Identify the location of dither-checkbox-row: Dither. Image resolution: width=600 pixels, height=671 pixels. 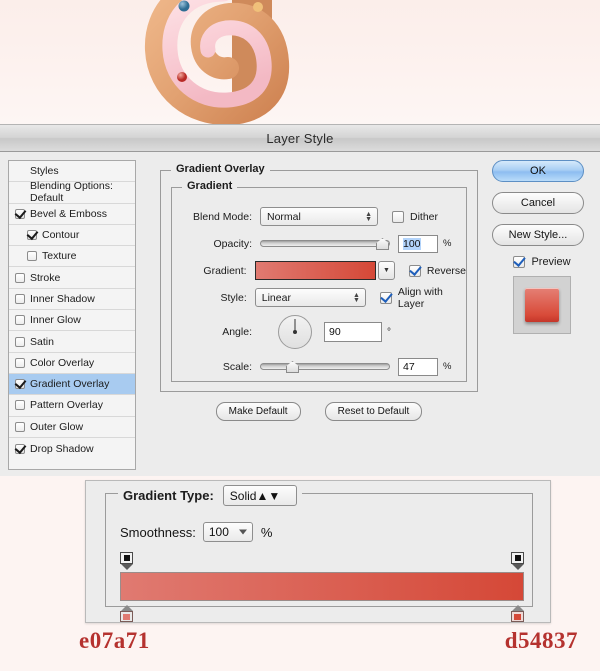
(415, 216).